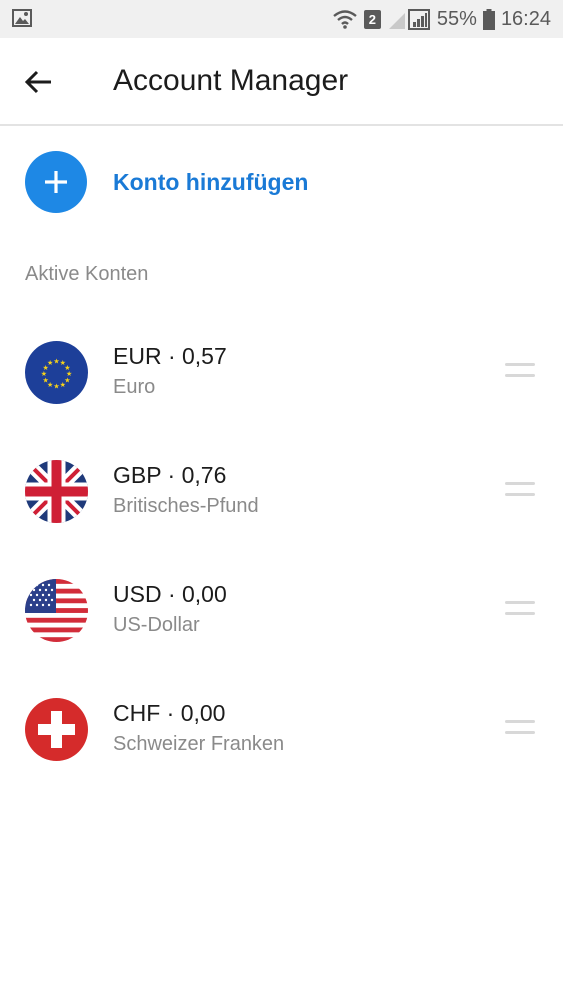  I want to click on add-account-label: Konto hinzufügen, so click(210, 182).